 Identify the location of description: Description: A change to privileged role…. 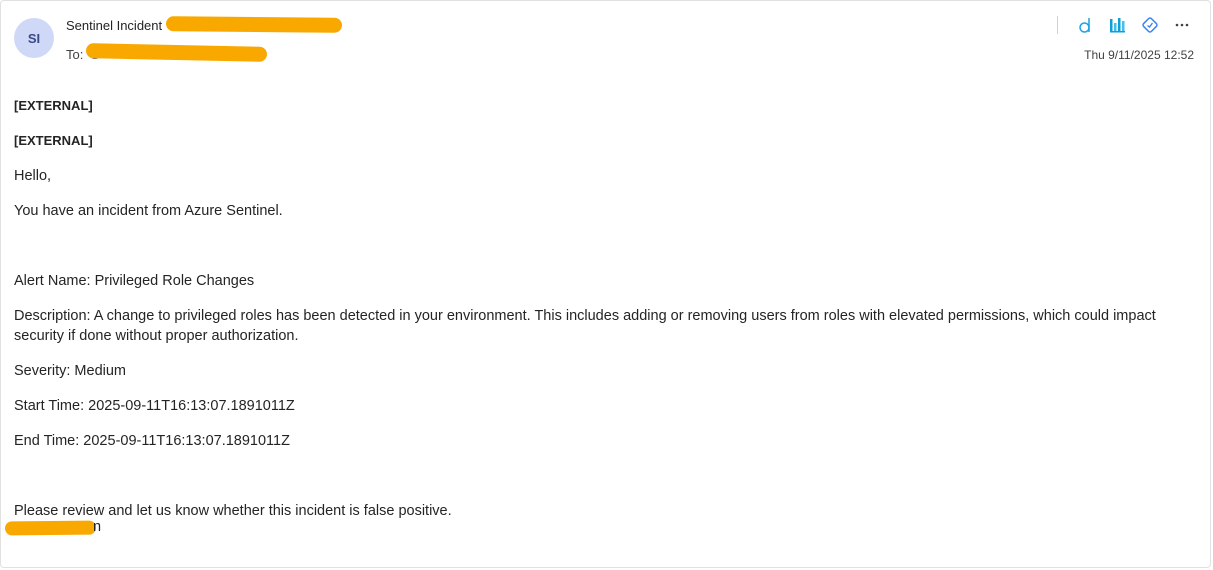
(585, 326).